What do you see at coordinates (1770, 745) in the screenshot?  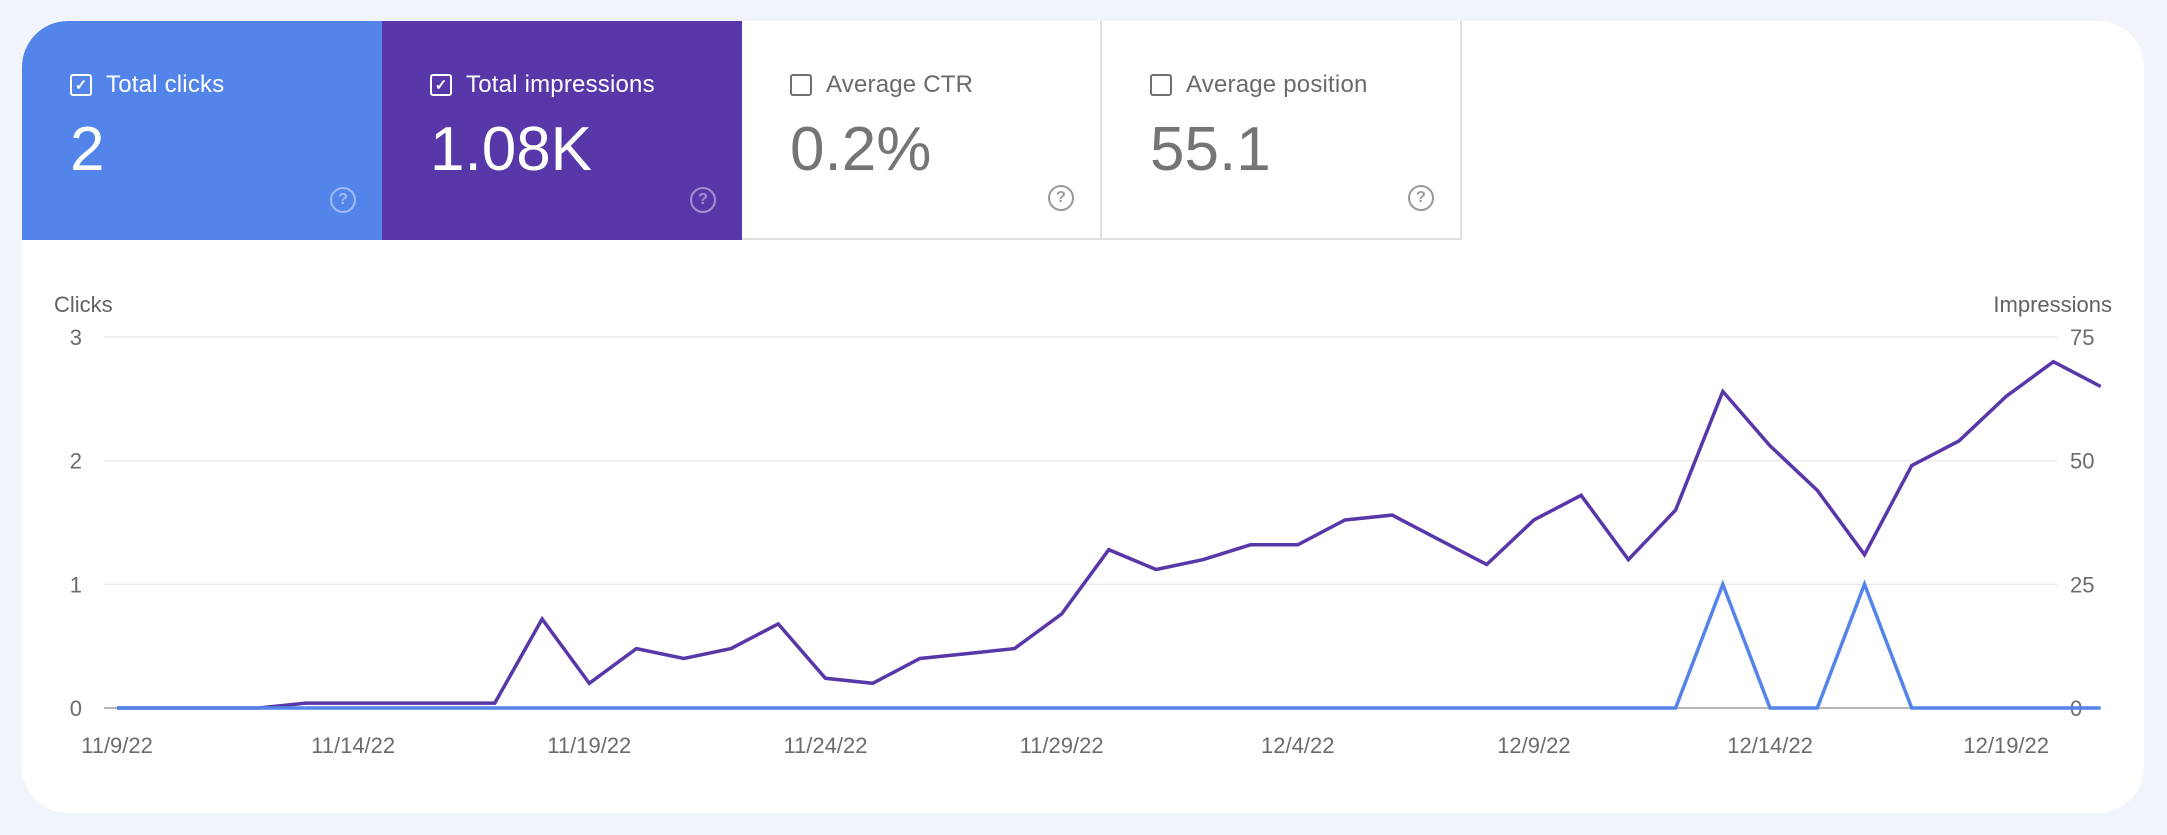 I see `x-tick-label: 12/14/22` at bounding box center [1770, 745].